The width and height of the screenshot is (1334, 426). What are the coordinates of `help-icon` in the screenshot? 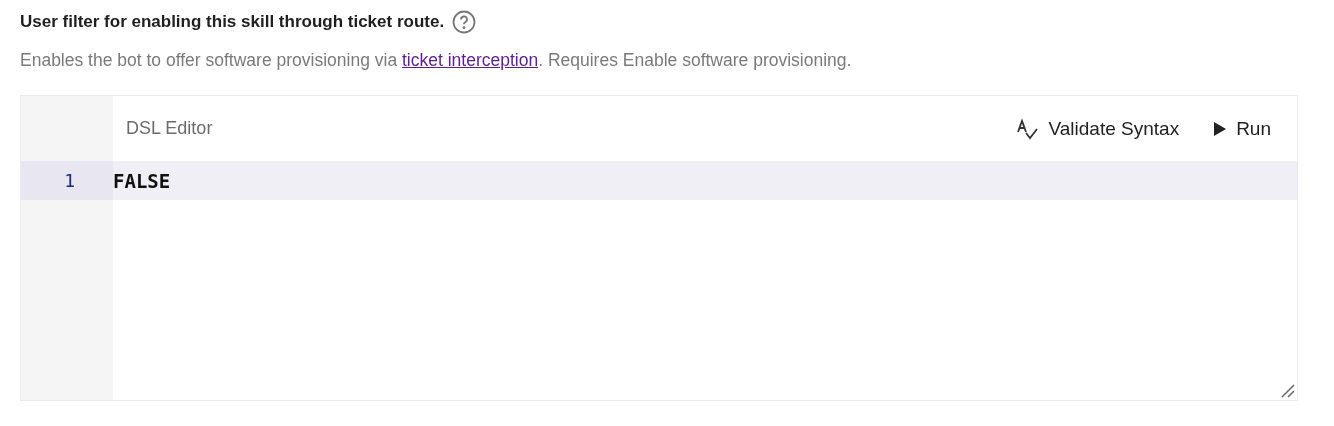 It's located at (464, 22).